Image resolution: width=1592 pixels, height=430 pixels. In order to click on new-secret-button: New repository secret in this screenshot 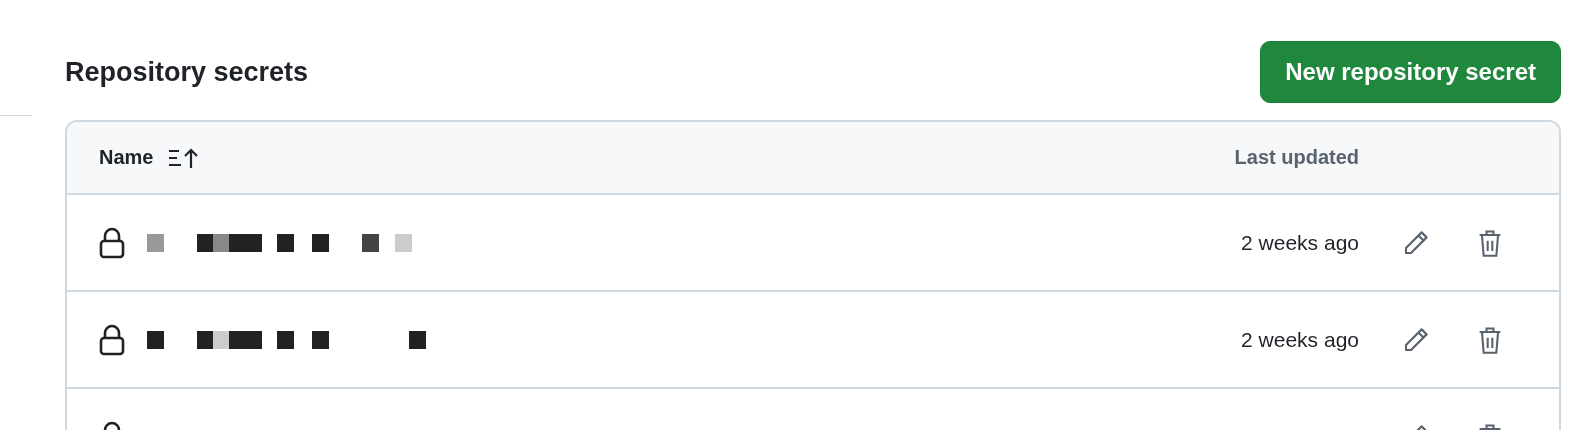, I will do `click(1410, 72)`.